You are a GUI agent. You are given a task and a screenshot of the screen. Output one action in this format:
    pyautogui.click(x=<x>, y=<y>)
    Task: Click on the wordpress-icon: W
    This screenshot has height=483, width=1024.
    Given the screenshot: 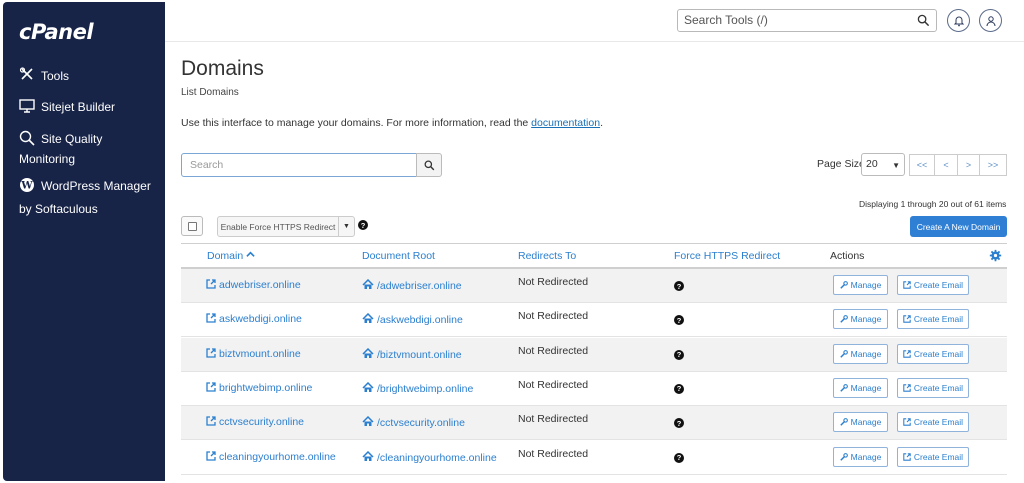 What is the action you would take?
    pyautogui.click(x=28, y=185)
    